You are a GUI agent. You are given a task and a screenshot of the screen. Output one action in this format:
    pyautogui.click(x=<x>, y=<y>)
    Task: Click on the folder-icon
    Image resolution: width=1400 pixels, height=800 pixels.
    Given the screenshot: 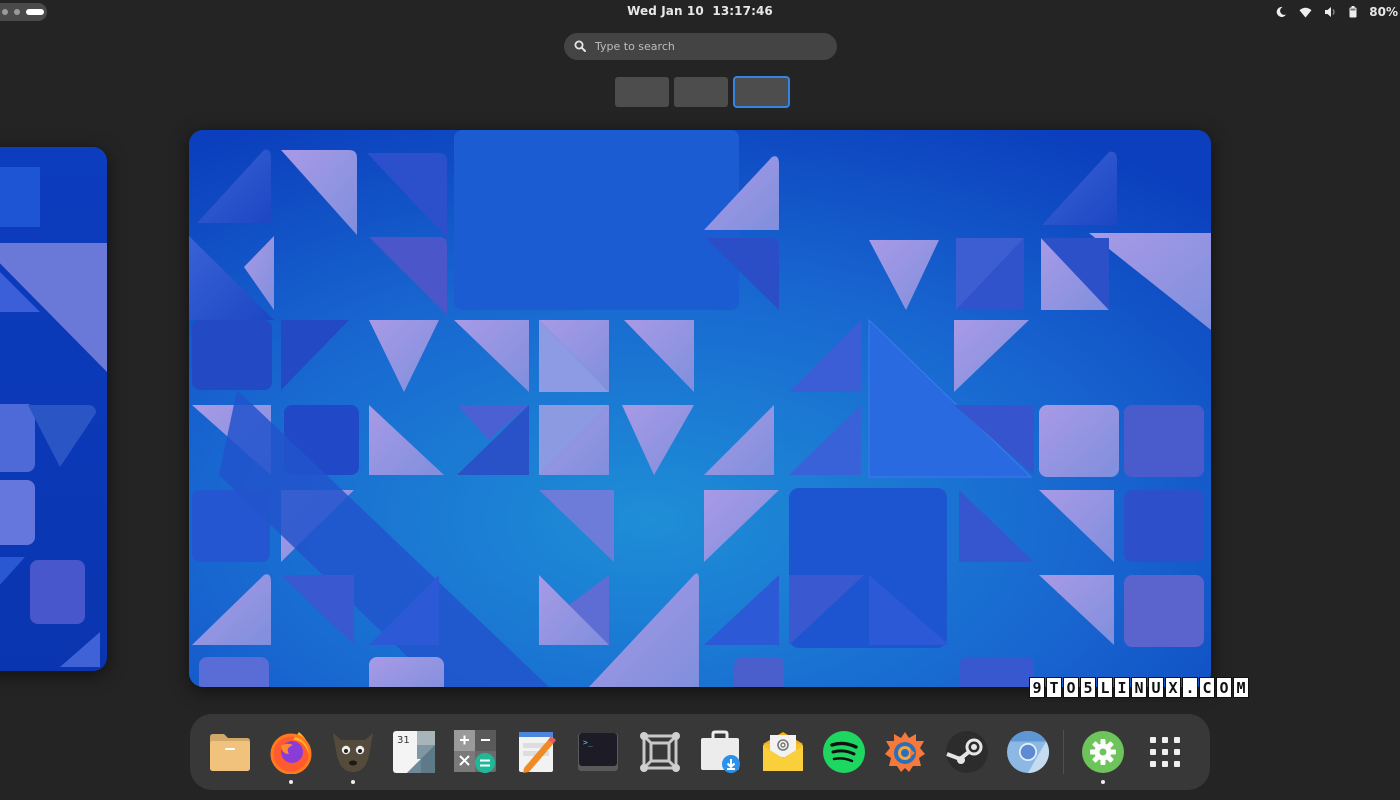 What is the action you would take?
    pyautogui.click(x=230, y=752)
    